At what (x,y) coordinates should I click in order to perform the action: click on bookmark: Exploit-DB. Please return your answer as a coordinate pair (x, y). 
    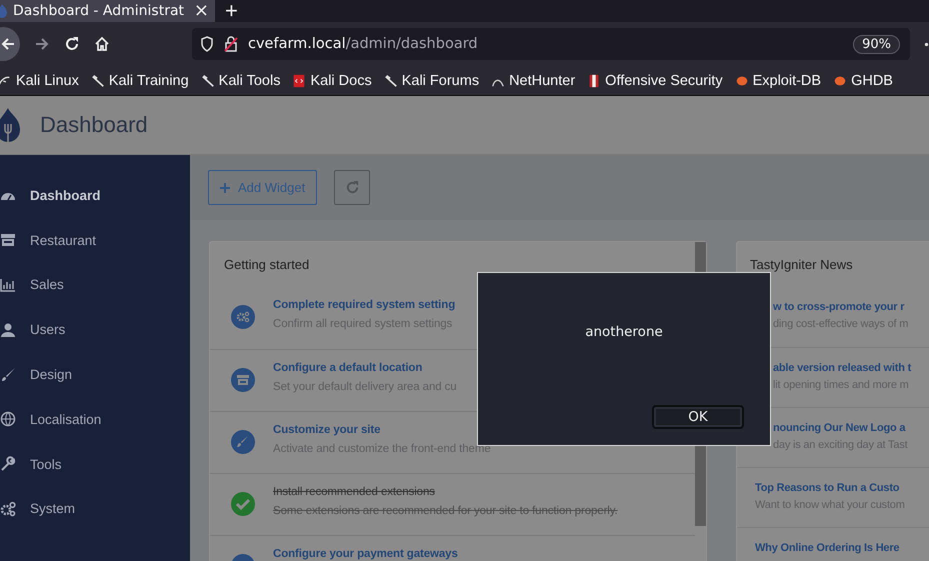
    Looking at the image, I should click on (778, 80).